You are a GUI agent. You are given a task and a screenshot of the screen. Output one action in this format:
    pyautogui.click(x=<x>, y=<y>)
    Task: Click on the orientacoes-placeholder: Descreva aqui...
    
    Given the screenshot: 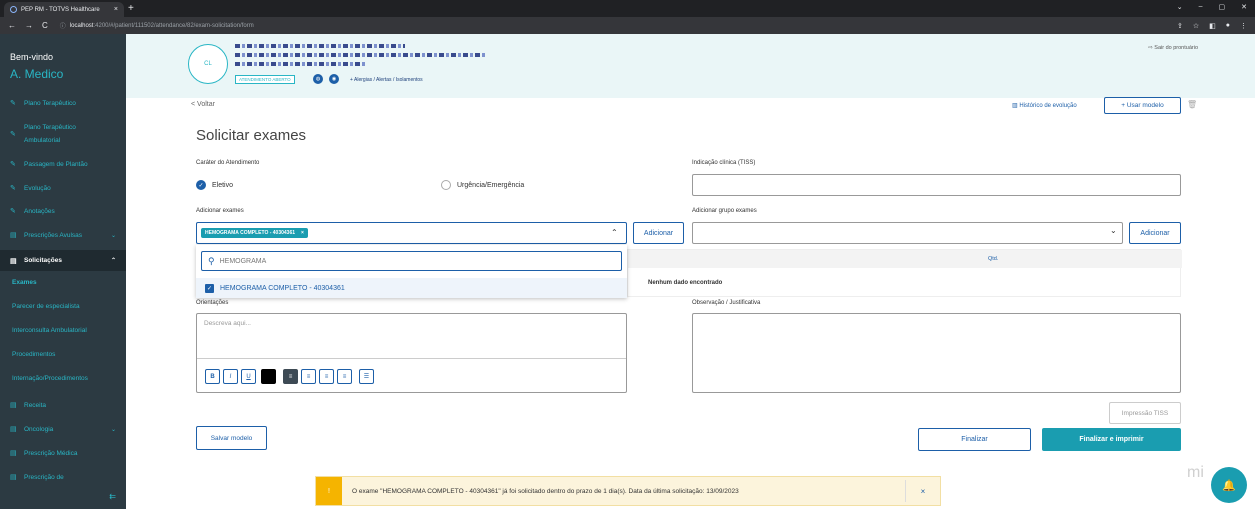 What is the action you would take?
    pyautogui.click(x=227, y=323)
    